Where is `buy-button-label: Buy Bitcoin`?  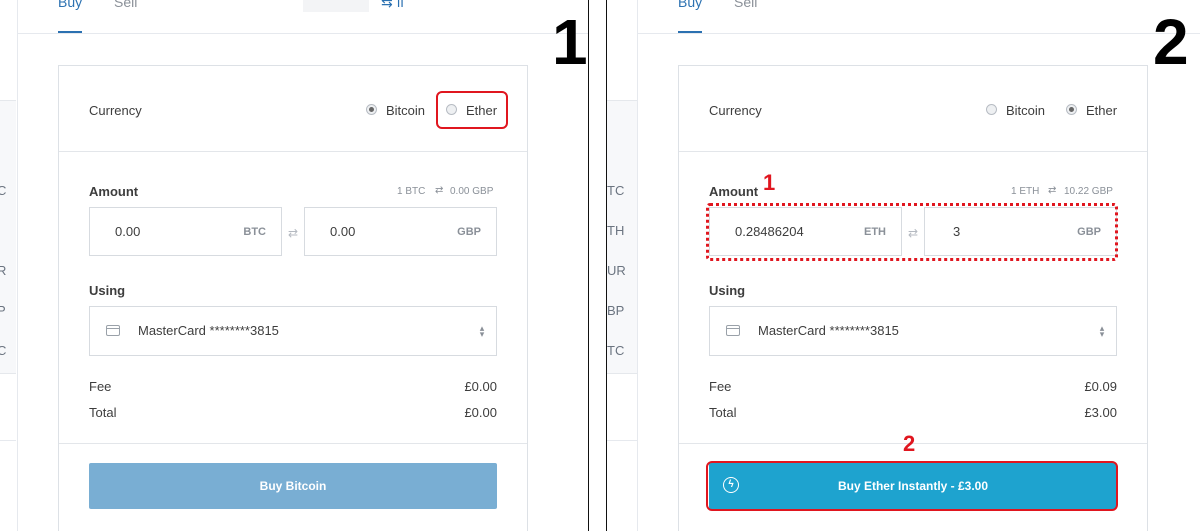 buy-button-label: Buy Bitcoin is located at coordinates (293, 486).